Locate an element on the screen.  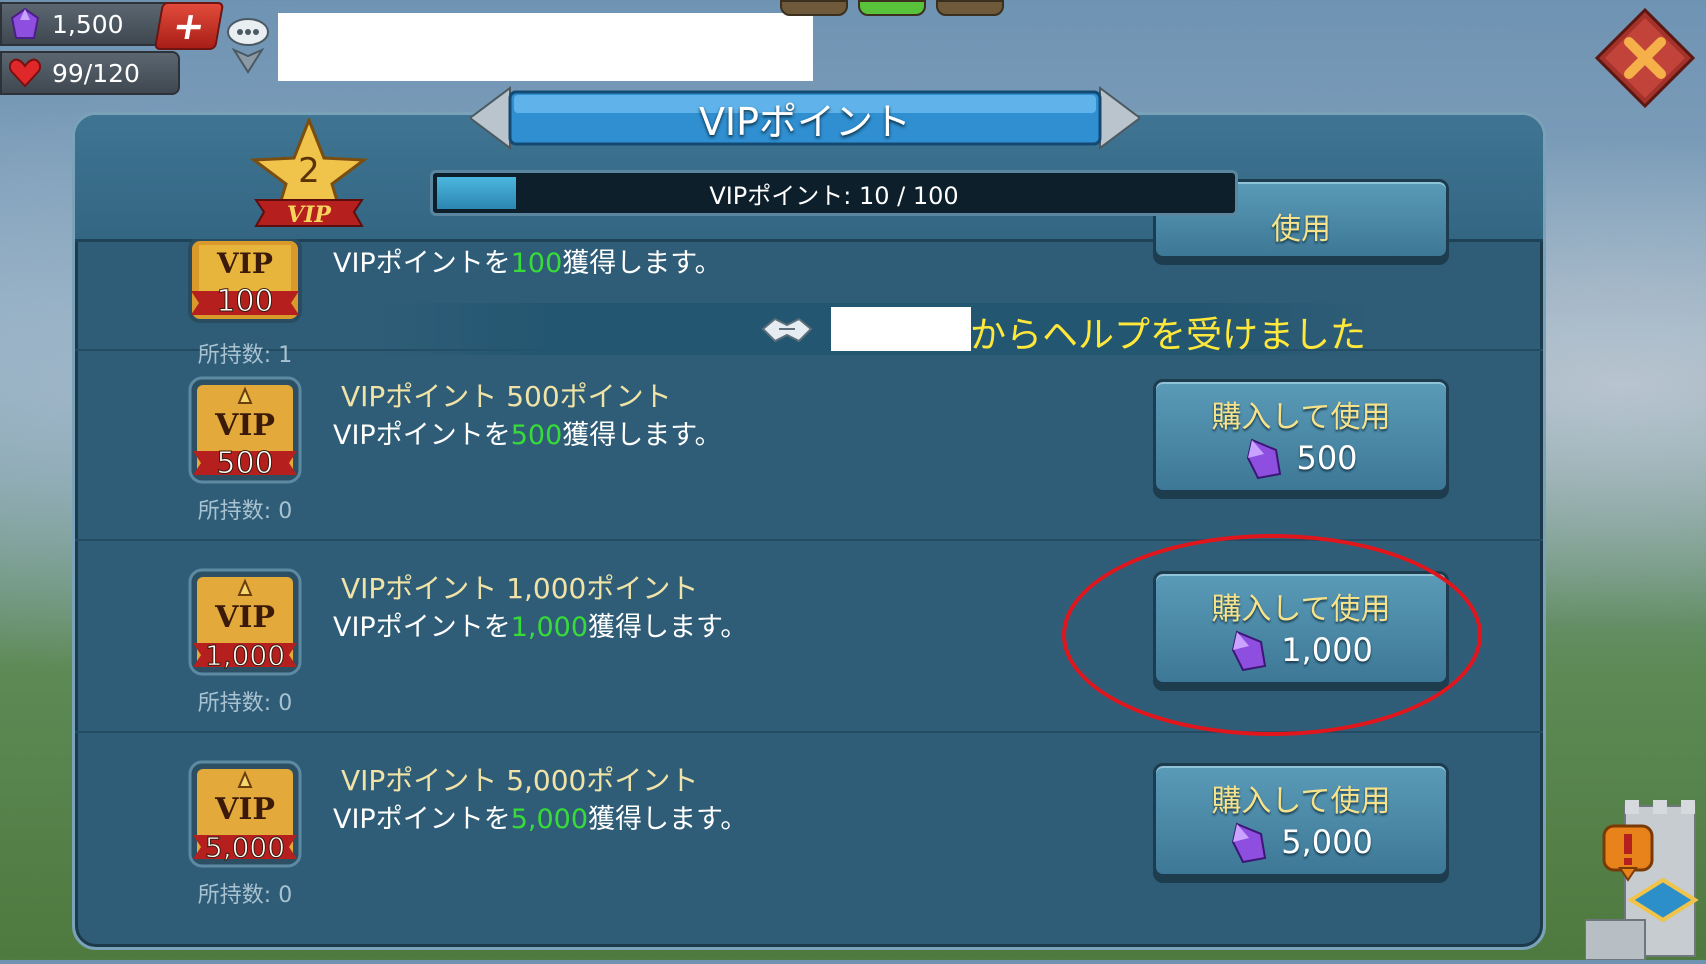
helper-name-redacted is located at coordinates (901, 329).